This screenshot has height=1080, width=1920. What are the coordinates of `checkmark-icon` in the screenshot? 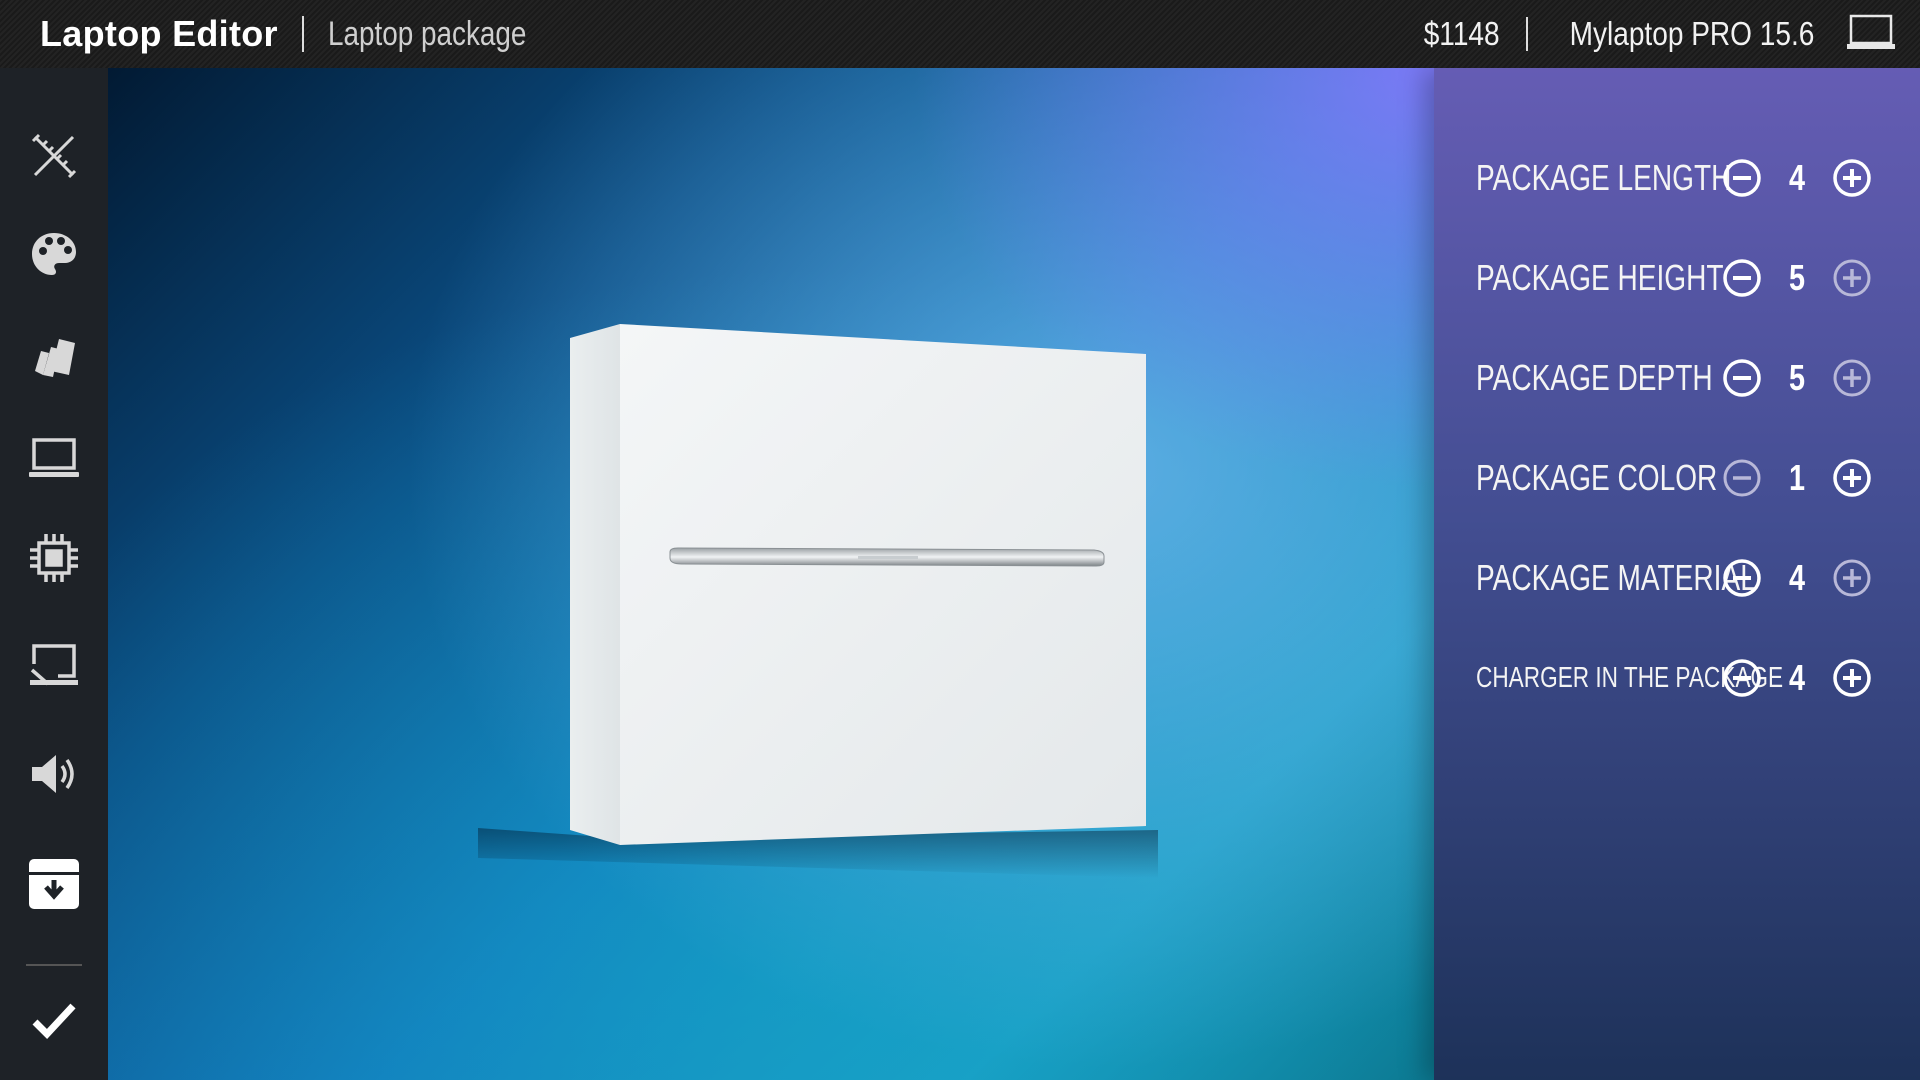 It's located at (54, 1022).